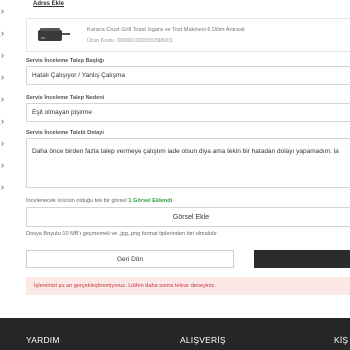 The image size is (350, 350). I want to click on footer-heading-personal: KİŞ, so click(341, 340).